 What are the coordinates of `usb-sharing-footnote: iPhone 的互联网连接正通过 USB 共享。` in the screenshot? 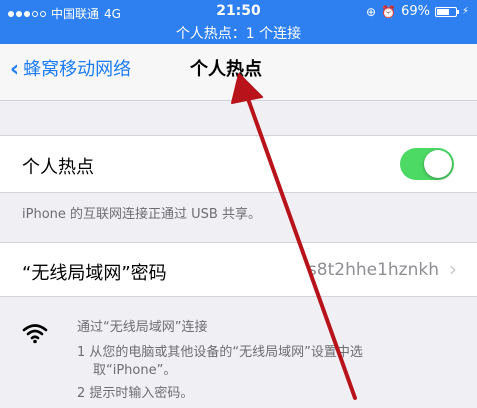 It's located at (141, 214).